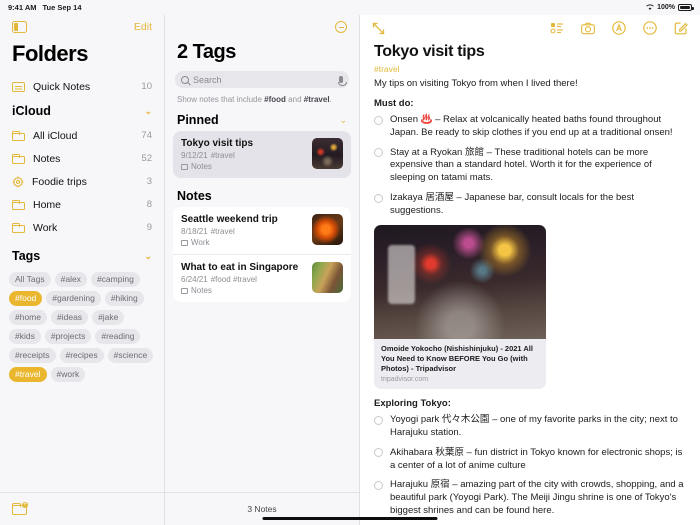  What do you see at coordinates (681, 28) in the screenshot?
I see `compose-icon` at bounding box center [681, 28].